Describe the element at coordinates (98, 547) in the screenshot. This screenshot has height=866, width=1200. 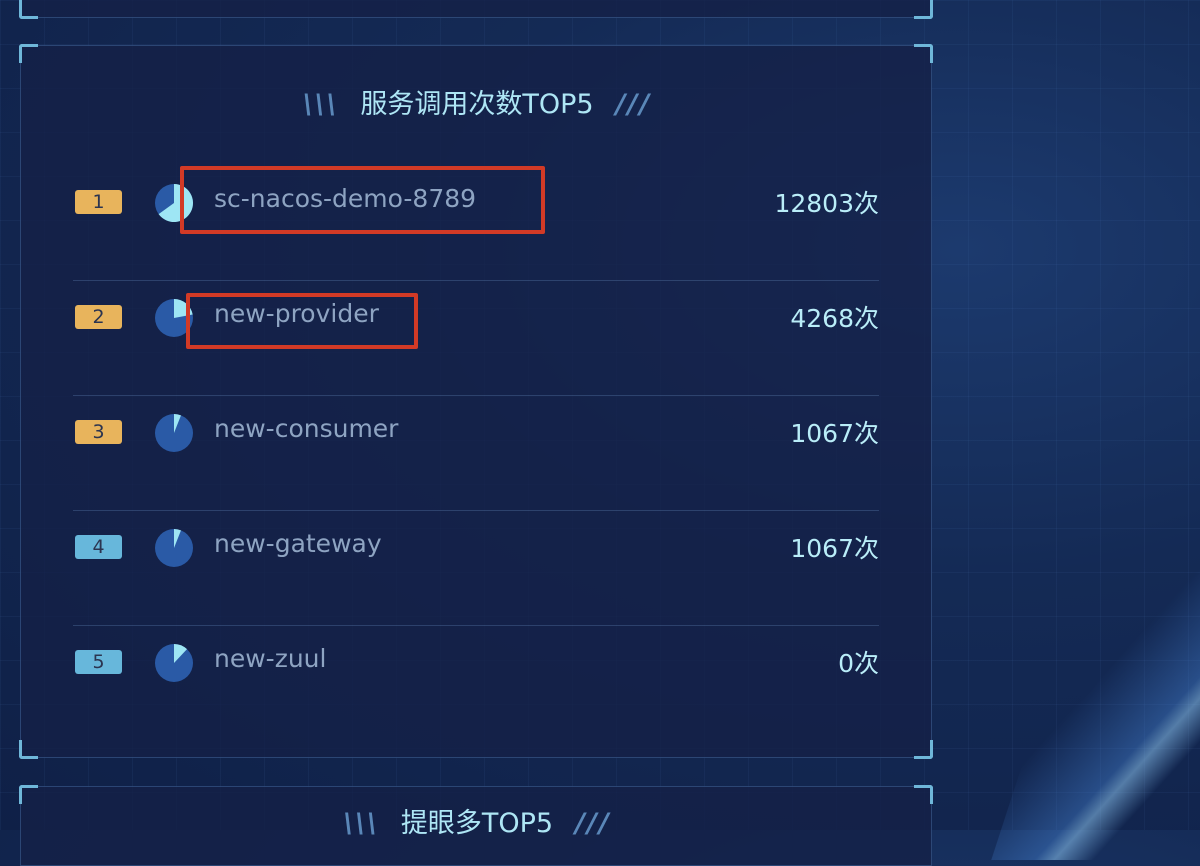
I see `rank-badge: 4` at that location.